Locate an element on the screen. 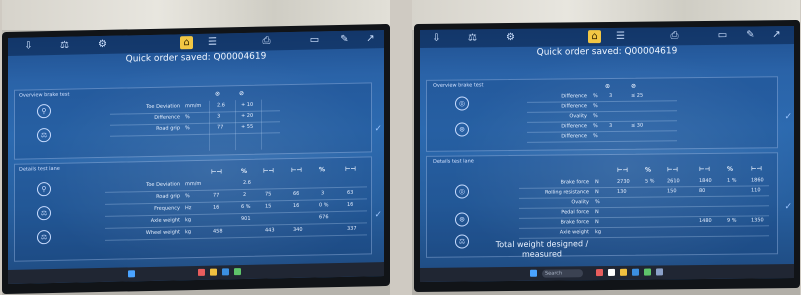 The width and height of the screenshot is (801, 295). table-row: Wheel weight is located at coordinates (162, 233).